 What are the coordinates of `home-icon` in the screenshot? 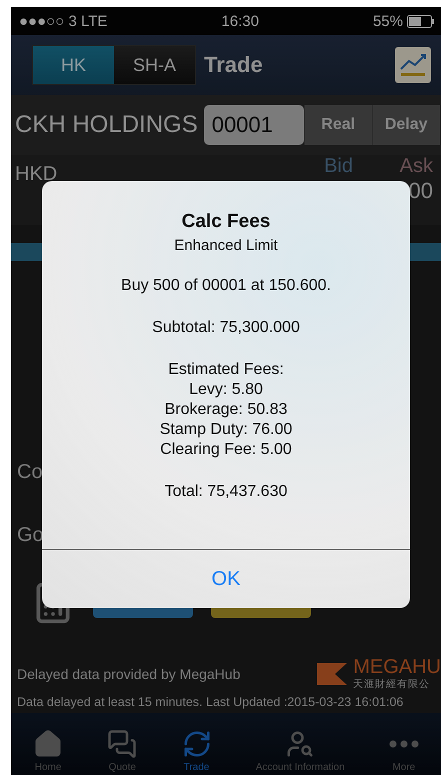 It's located at (48, 744).